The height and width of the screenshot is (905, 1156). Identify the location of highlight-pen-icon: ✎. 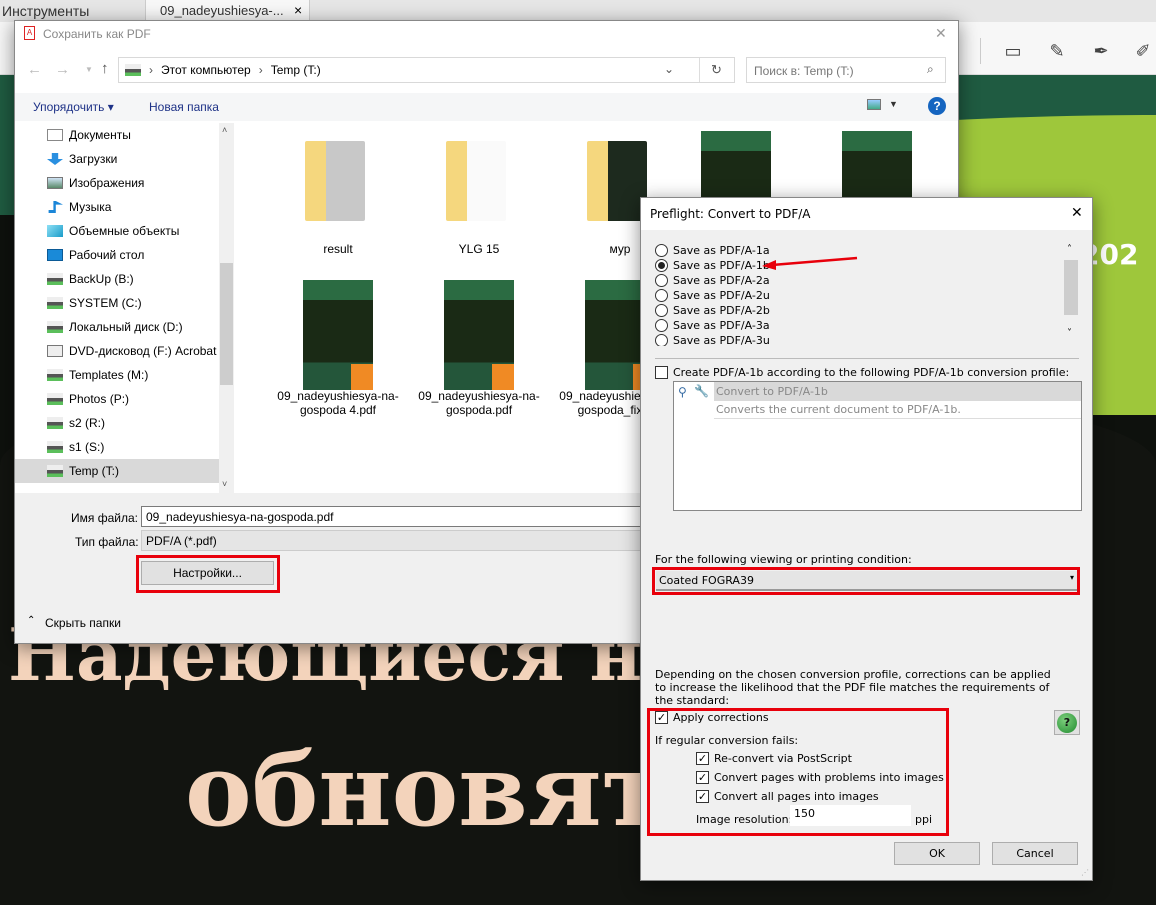
(1057, 51).